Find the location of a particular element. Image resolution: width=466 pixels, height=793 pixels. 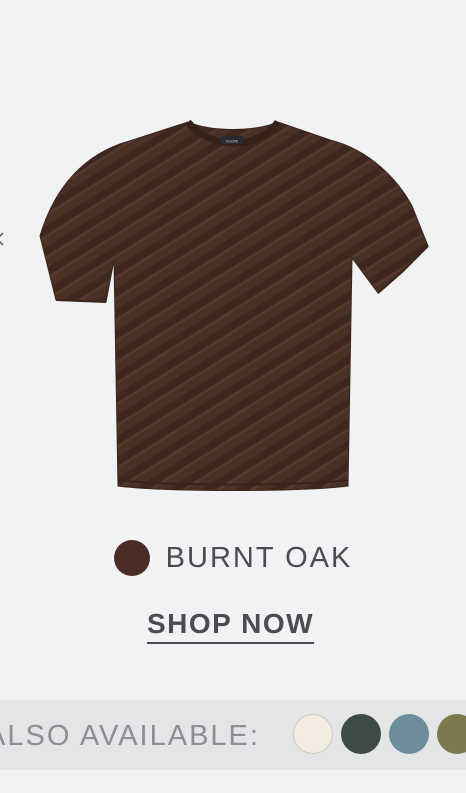

color-name: BURNT OAK is located at coordinates (259, 557).